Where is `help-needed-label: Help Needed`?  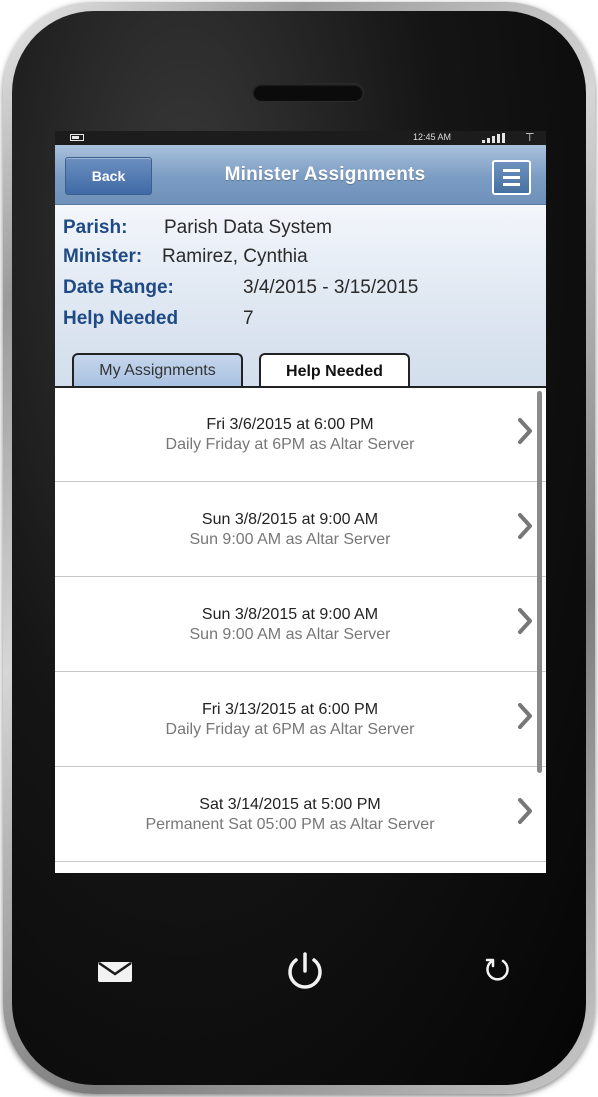 help-needed-label: Help Needed is located at coordinates (121, 318).